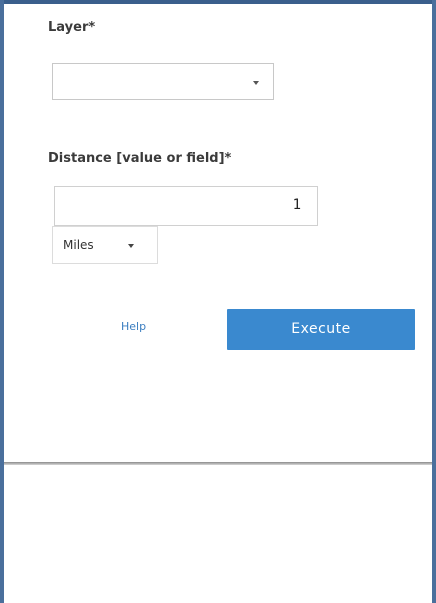  I want to click on execute-button: Execute, so click(321, 329).